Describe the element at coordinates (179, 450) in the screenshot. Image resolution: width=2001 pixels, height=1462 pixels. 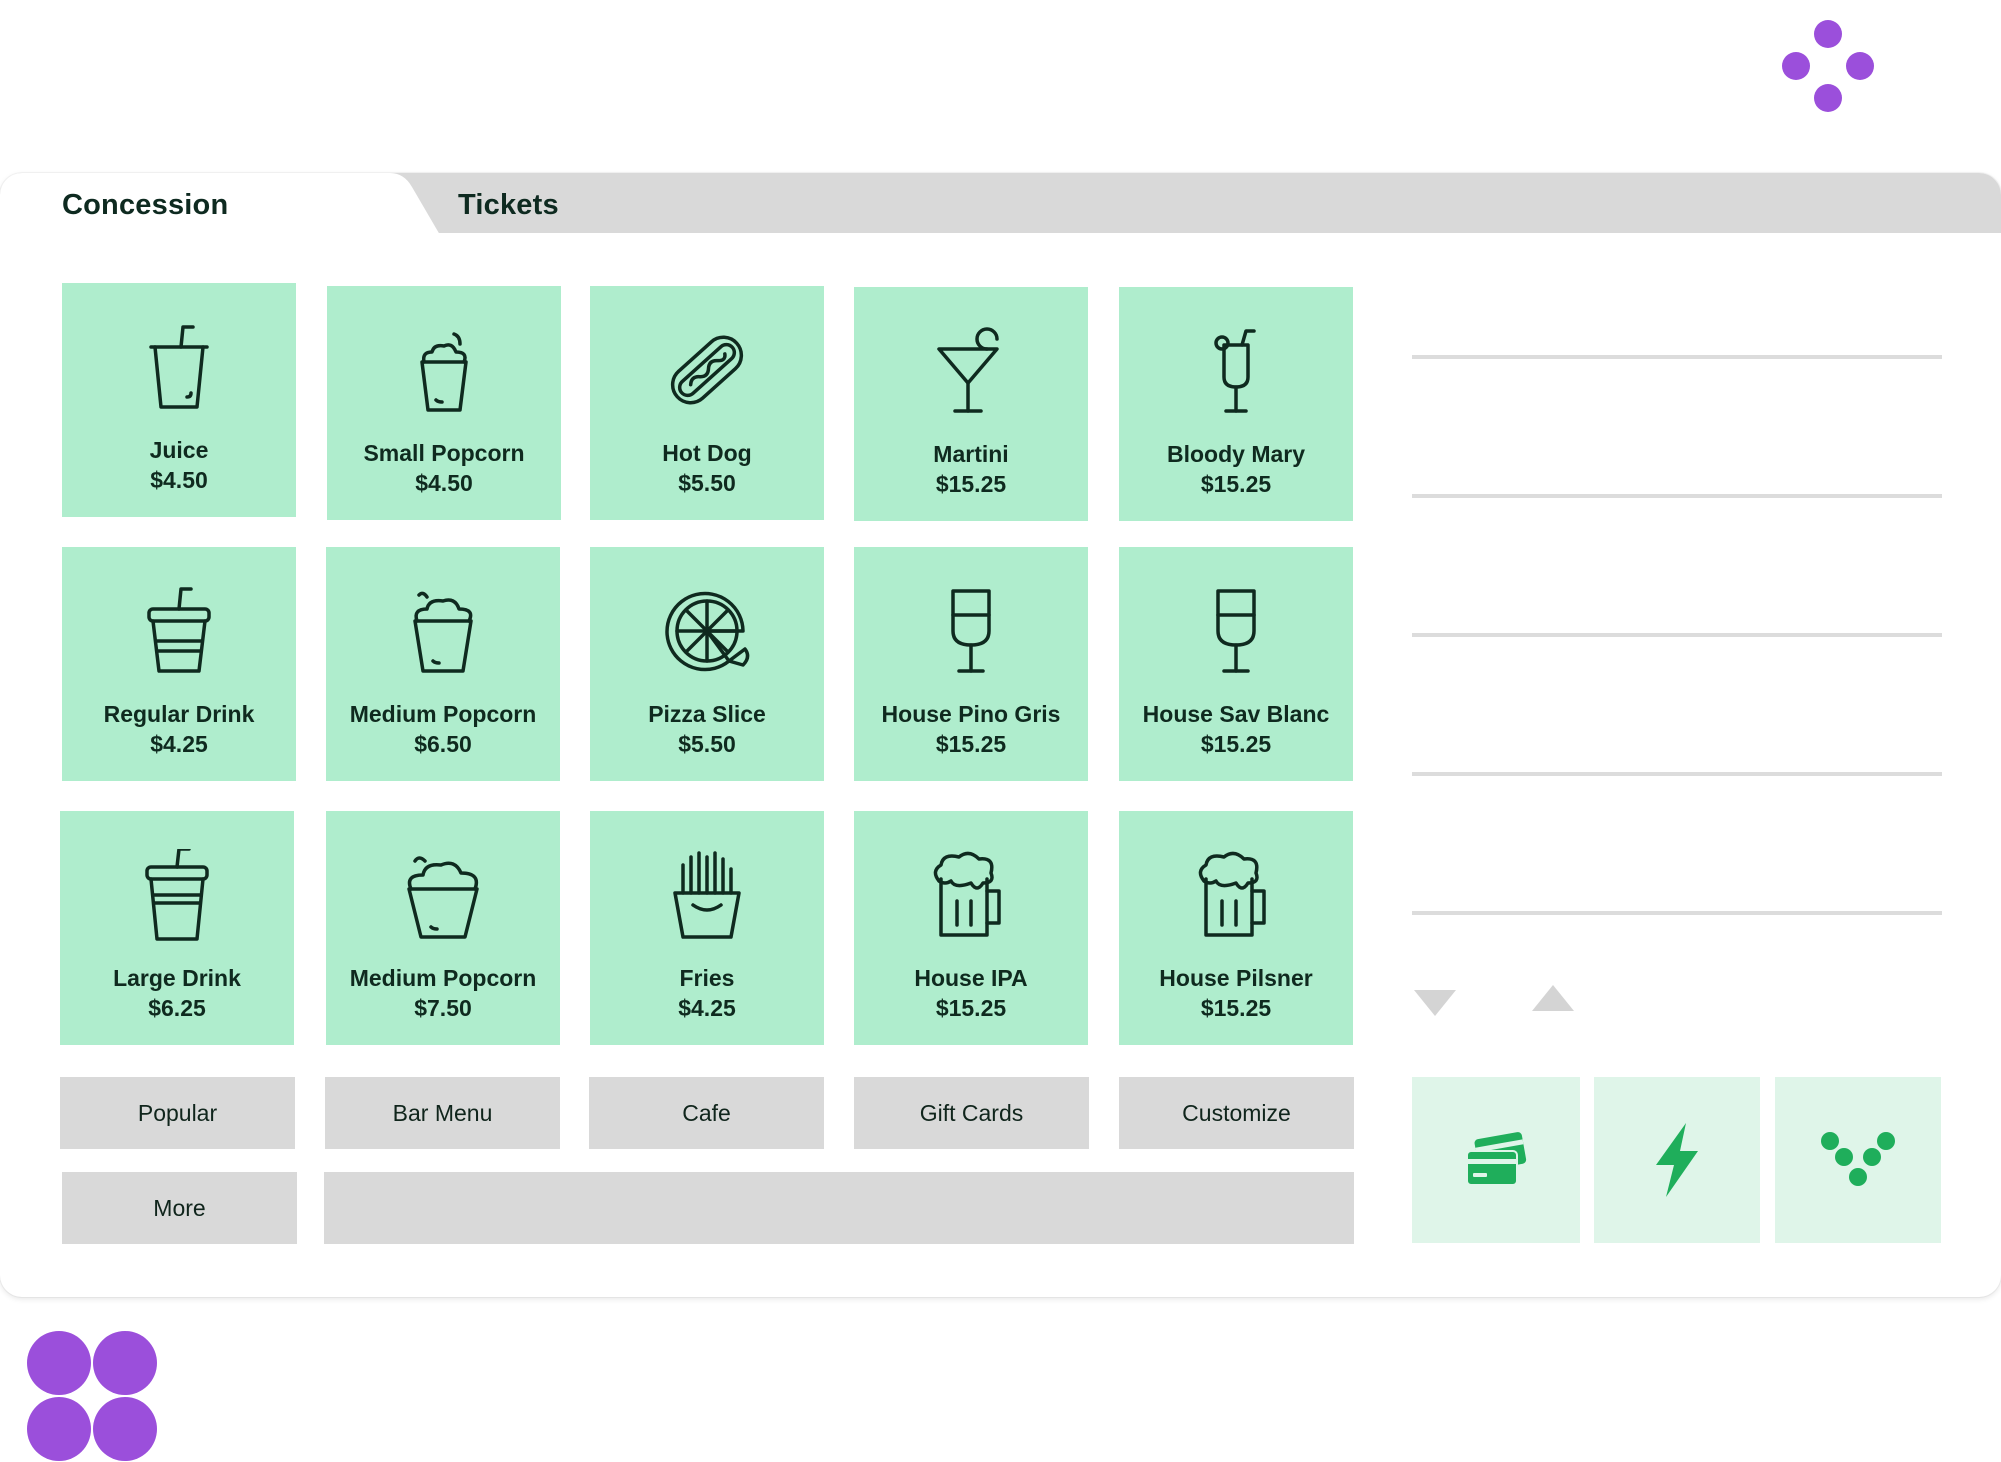
I see `item-name: Juice` at that location.